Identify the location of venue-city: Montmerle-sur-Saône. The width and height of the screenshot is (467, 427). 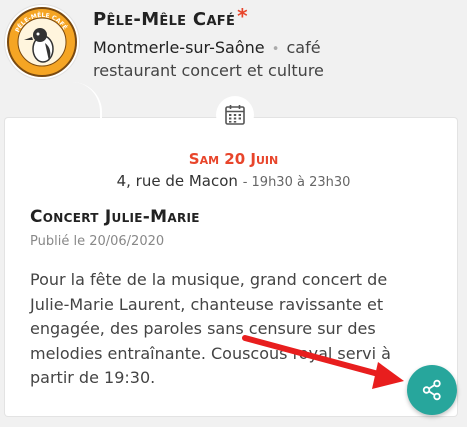
(179, 47).